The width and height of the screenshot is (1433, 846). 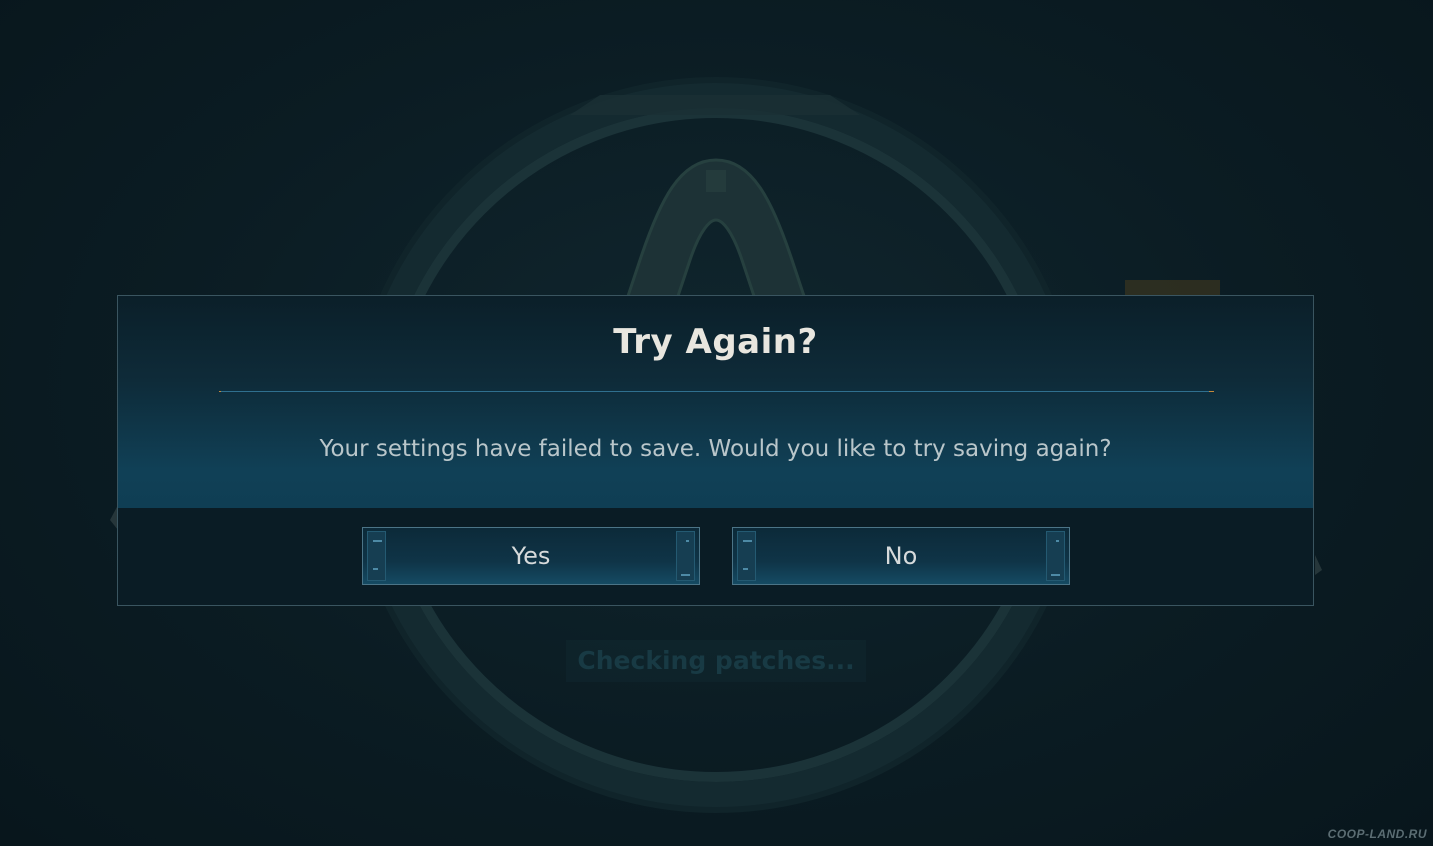 I want to click on yes-button-label: Yes, so click(x=531, y=556).